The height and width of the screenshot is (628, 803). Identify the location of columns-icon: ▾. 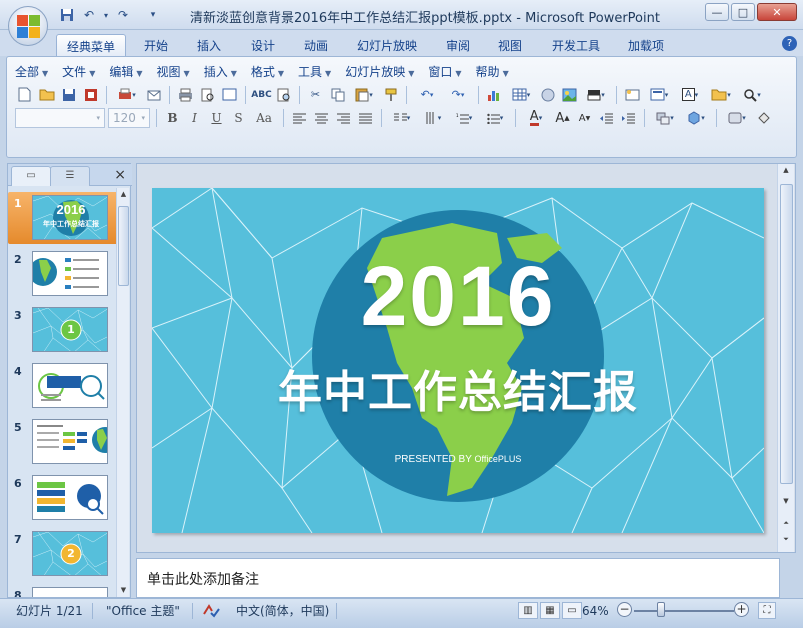
(402, 118).